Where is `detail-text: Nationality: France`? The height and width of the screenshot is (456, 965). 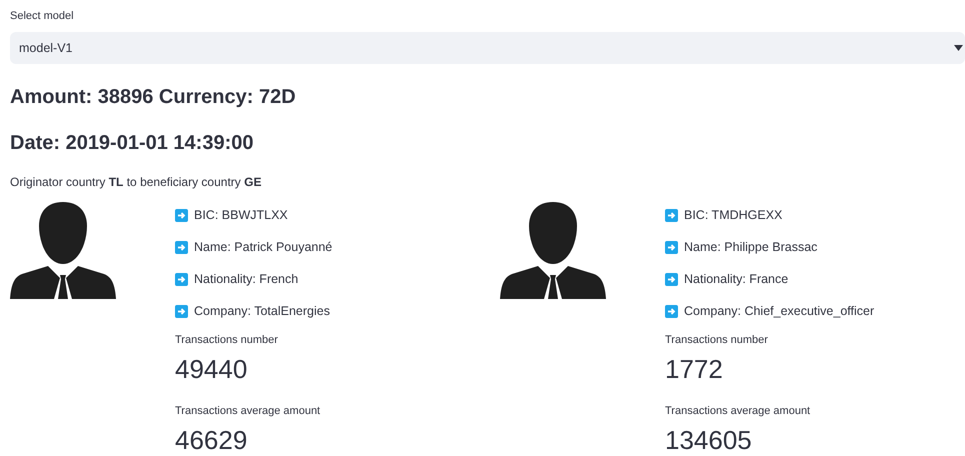
detail-text: Nationality: France is located at coordinates (736, 279).